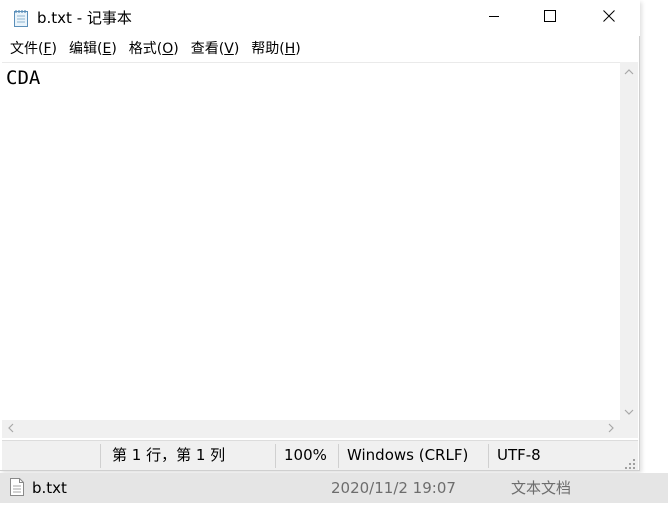 This screenshot has width=668, height=506. Describe the element at coordinates (275, 49) in the screenshot. I see `menu-help: 帮助(H)` at that location.